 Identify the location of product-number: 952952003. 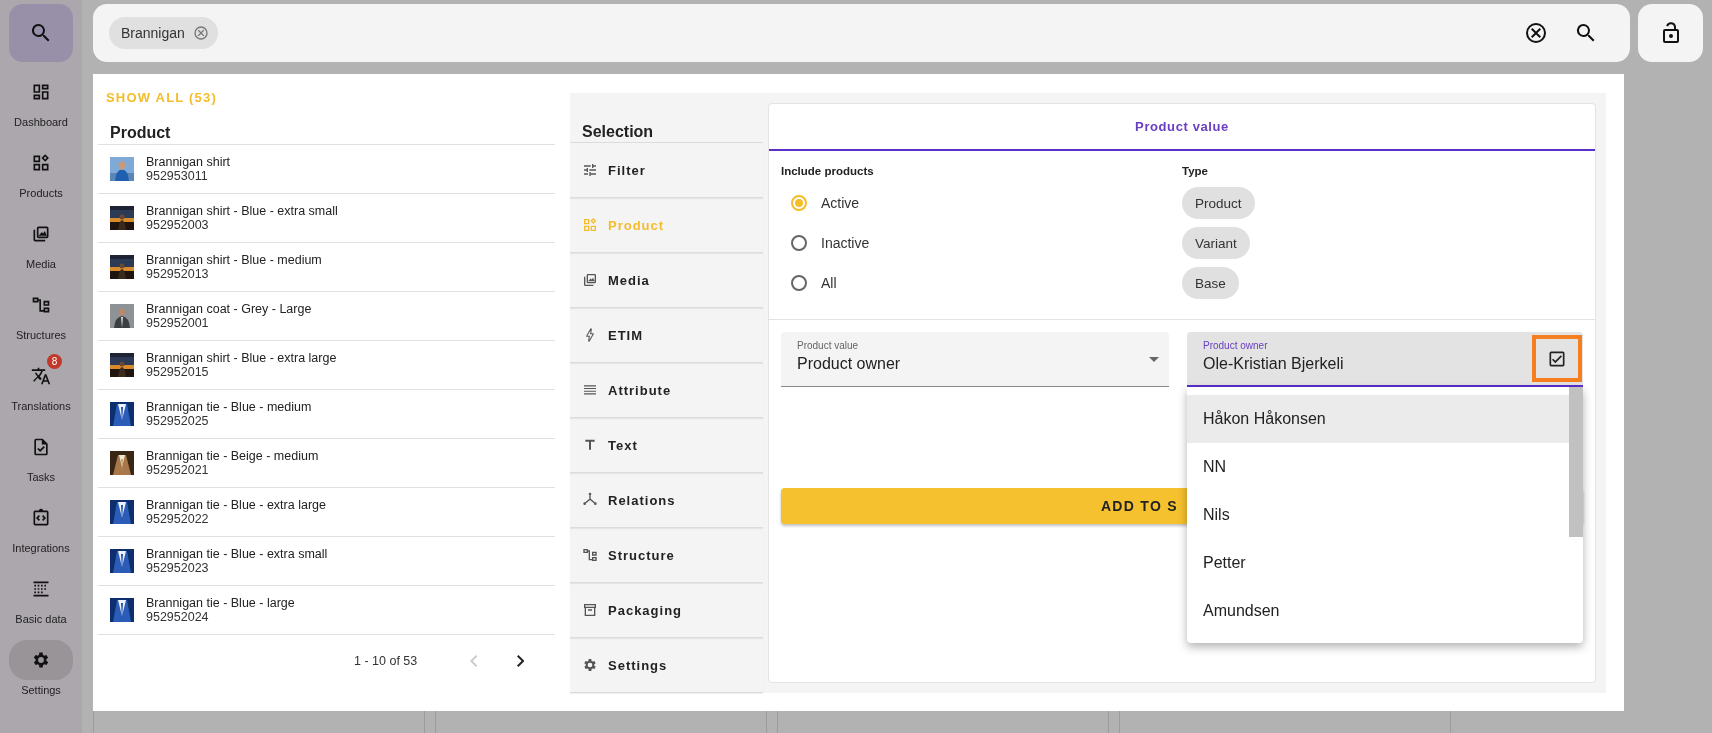
(178, 225).